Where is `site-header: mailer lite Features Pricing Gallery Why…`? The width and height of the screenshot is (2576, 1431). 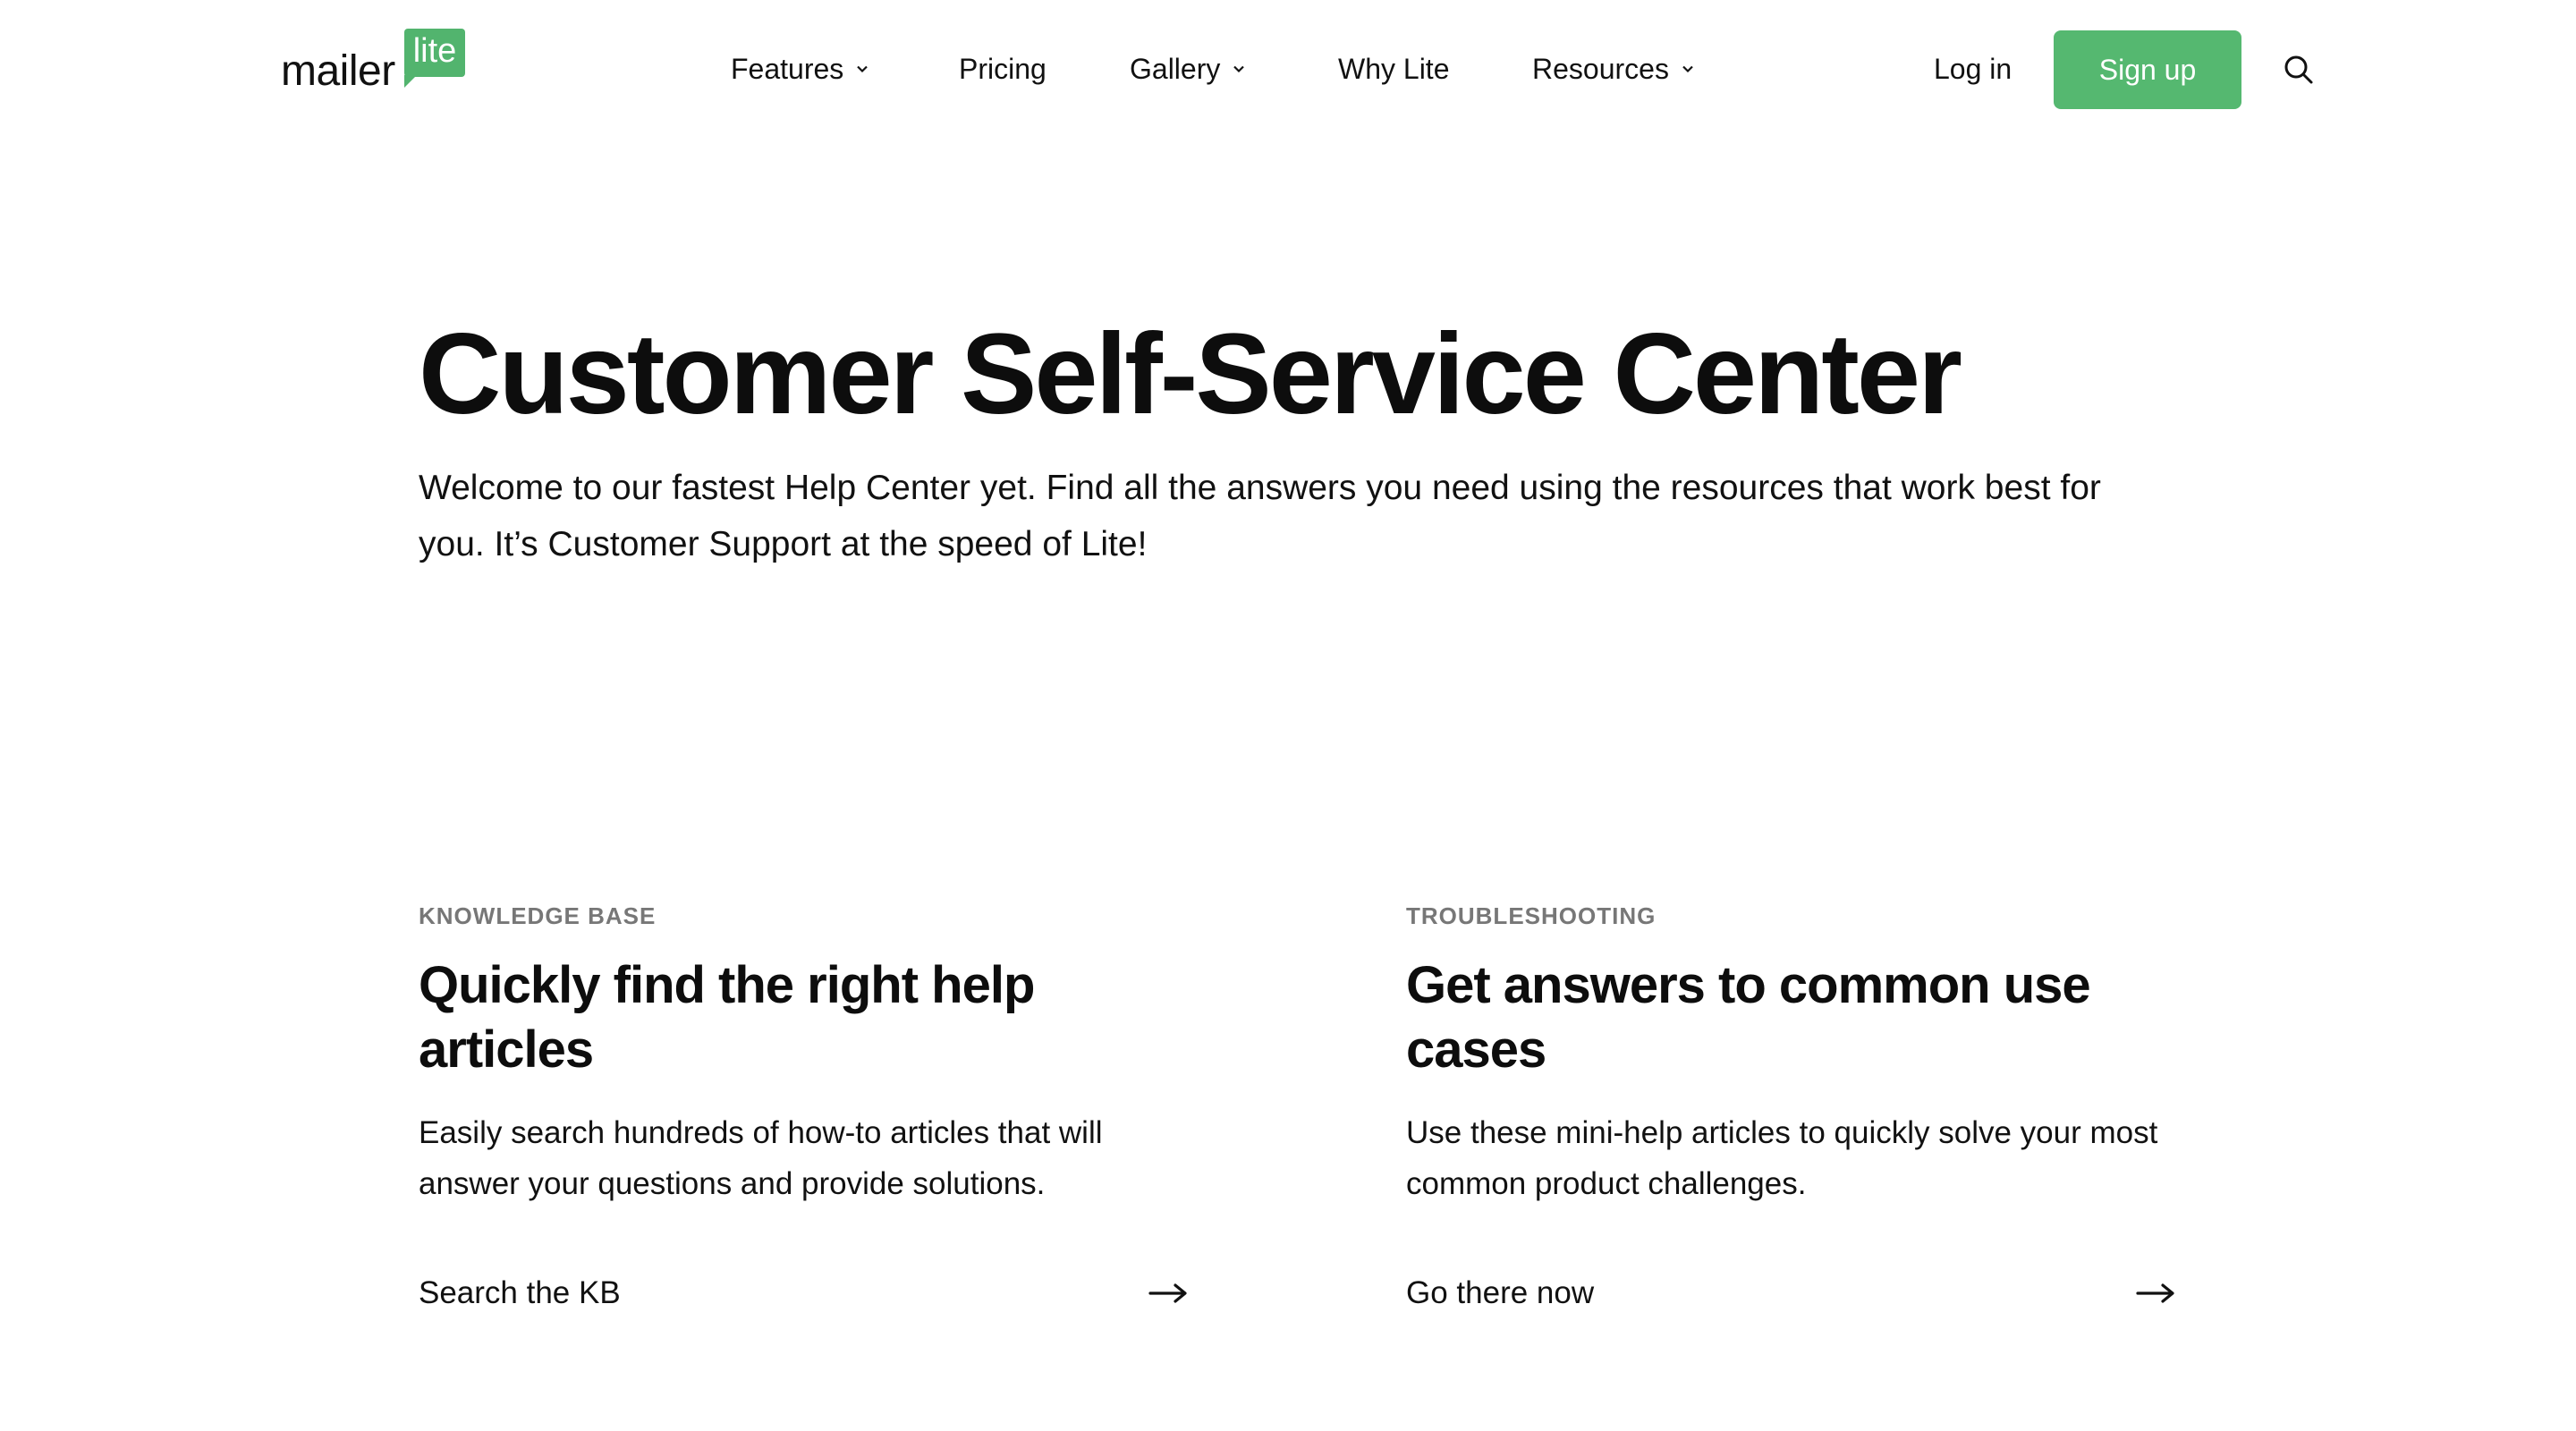 site-header: mailer lite Features Pricing Gallery Why… is located at coordinates (1288, 72).